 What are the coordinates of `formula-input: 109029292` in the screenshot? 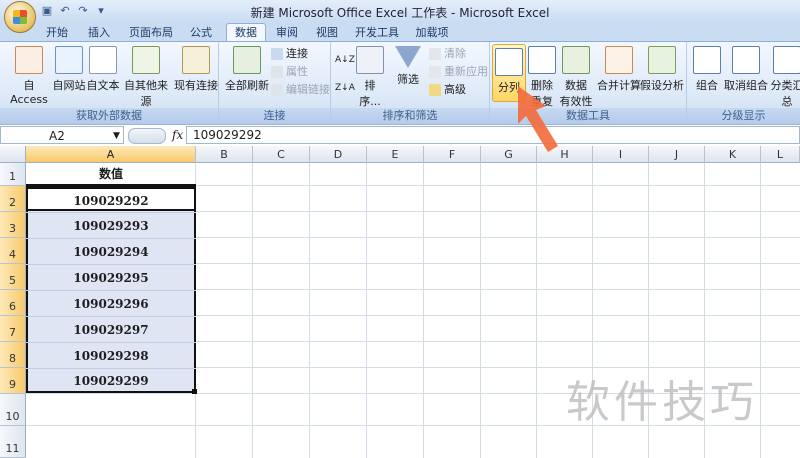 It's located at (493, 135).